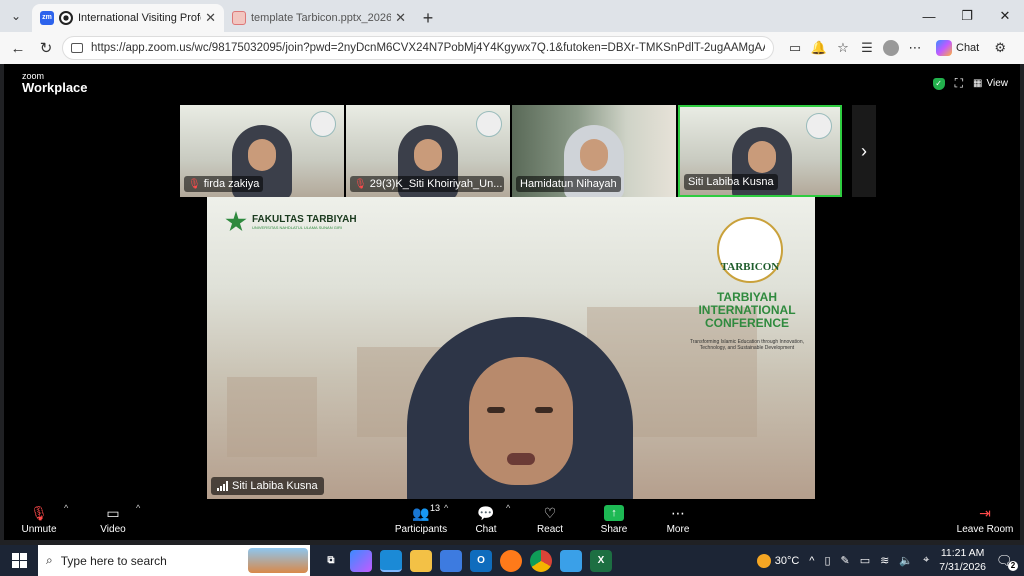 Image resolution: width=1024 pixels, height=576 pixels. What do you see at coordinates (944, 48) in the screenshot?
I see `copilot-icon` at bounding box center [944, 48].